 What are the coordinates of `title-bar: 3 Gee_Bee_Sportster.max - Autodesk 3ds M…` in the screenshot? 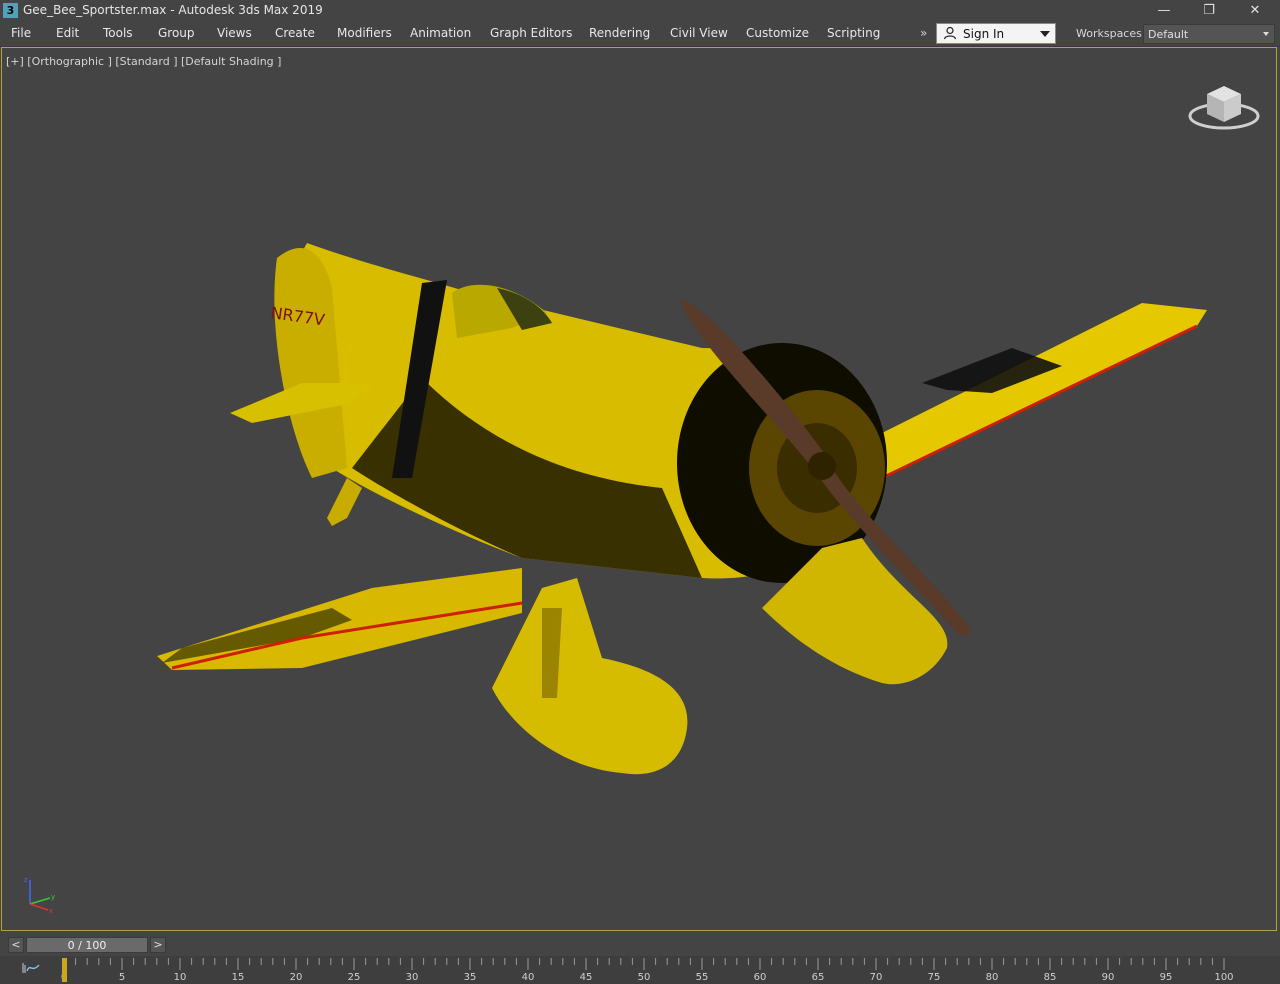 It's located at (640, 11).